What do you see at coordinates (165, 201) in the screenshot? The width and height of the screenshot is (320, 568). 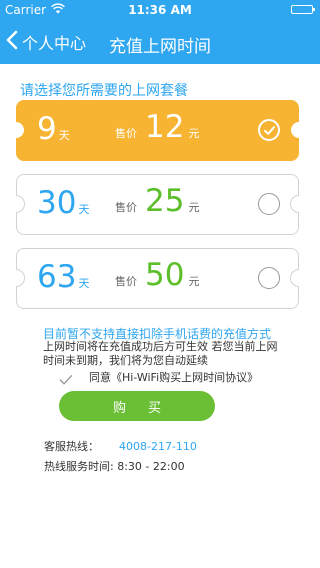 I see `price-value: 25` at bounding box center [165, 201].